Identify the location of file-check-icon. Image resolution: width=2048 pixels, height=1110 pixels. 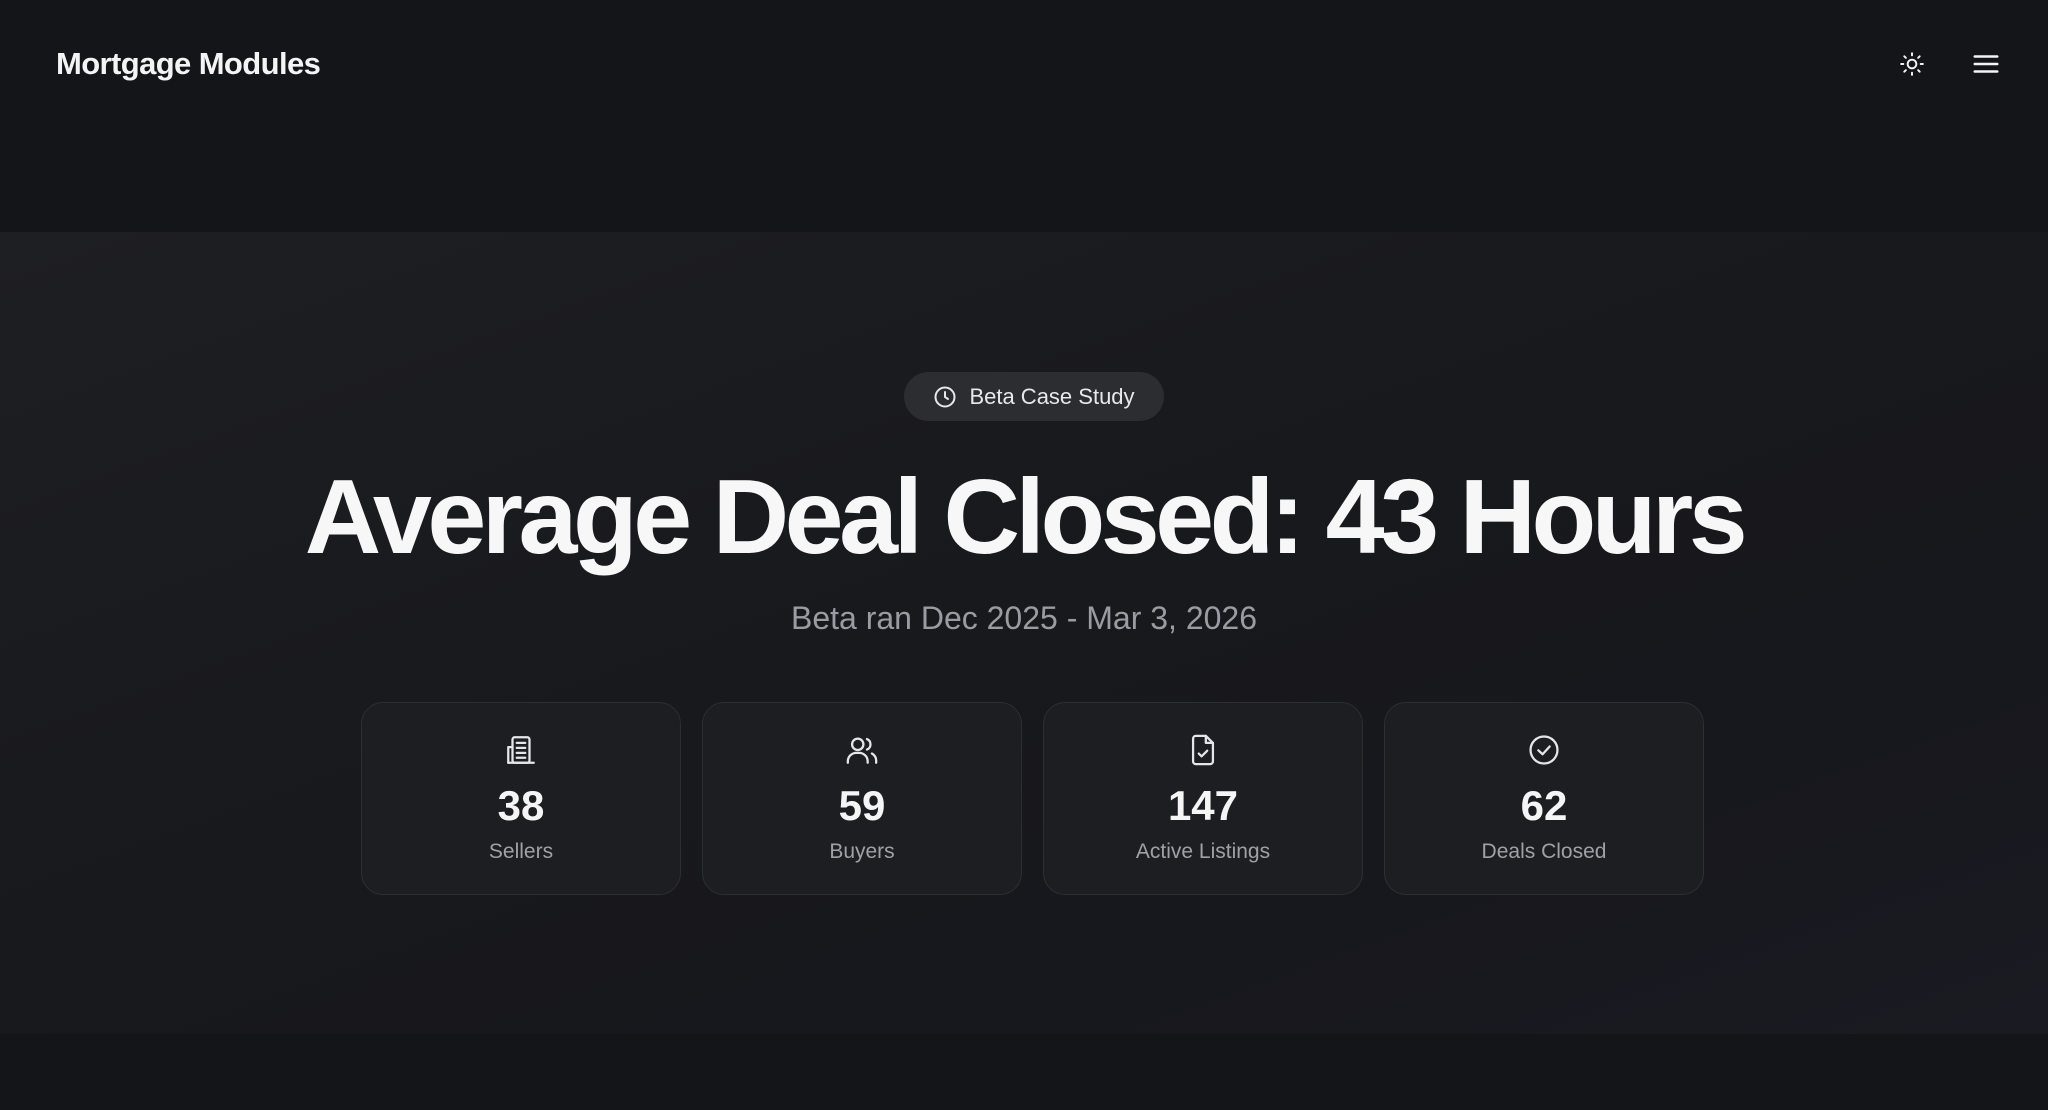
(1203, 750).